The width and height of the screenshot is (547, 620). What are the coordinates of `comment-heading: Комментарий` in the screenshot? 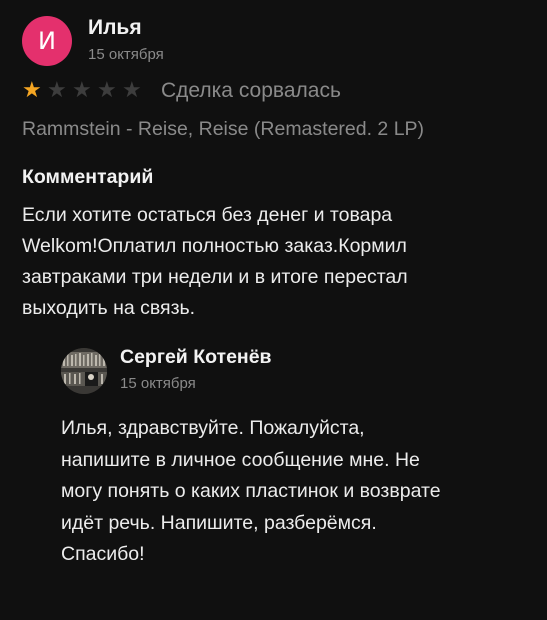 It's located at (88, 177).